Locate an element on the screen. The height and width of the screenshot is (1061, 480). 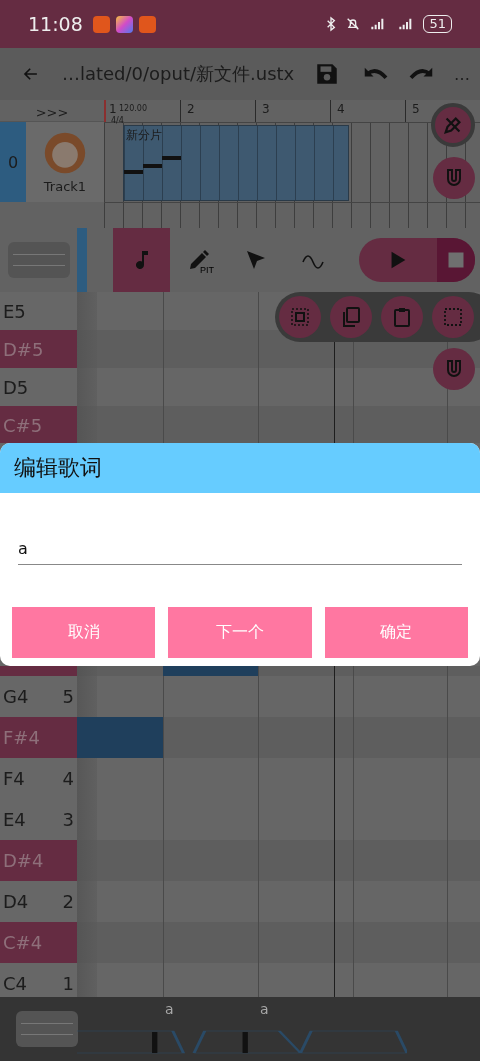
key-number: 1 is located at coordinates (68, 983).